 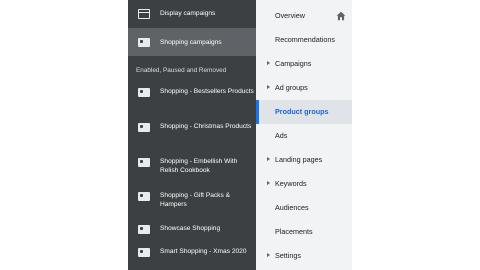 I want to click on menu-item-label: Audiences, so click(x=292, y=207).